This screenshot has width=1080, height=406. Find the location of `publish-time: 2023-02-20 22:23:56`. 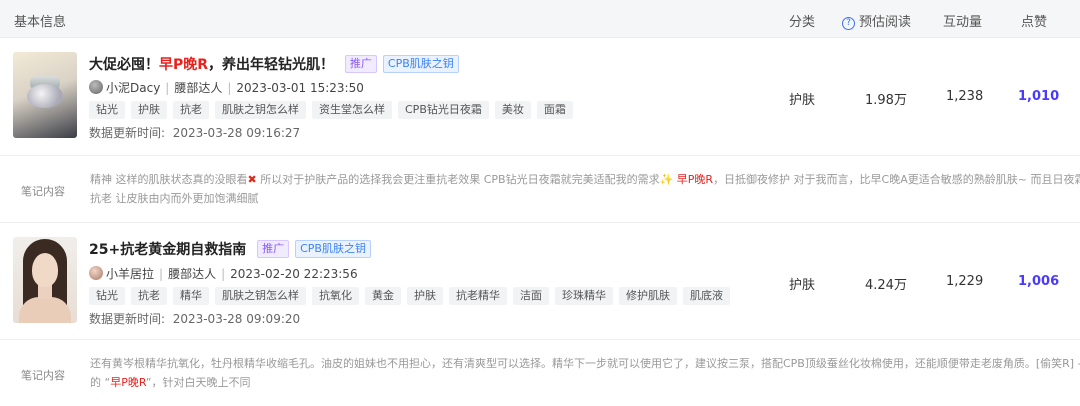

publish-time: 2023-02-20 22:23:56 is located at coordinates (294, 274).